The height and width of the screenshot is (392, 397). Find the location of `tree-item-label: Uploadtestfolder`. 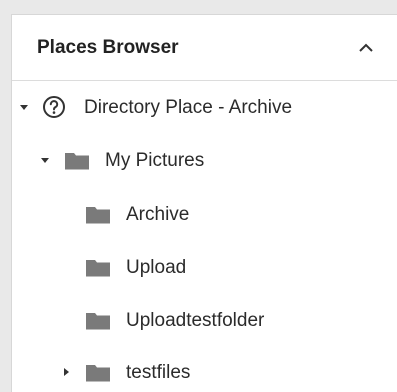

tree-item-label: Uploadtestfolder is located at coordinates (195, 320).